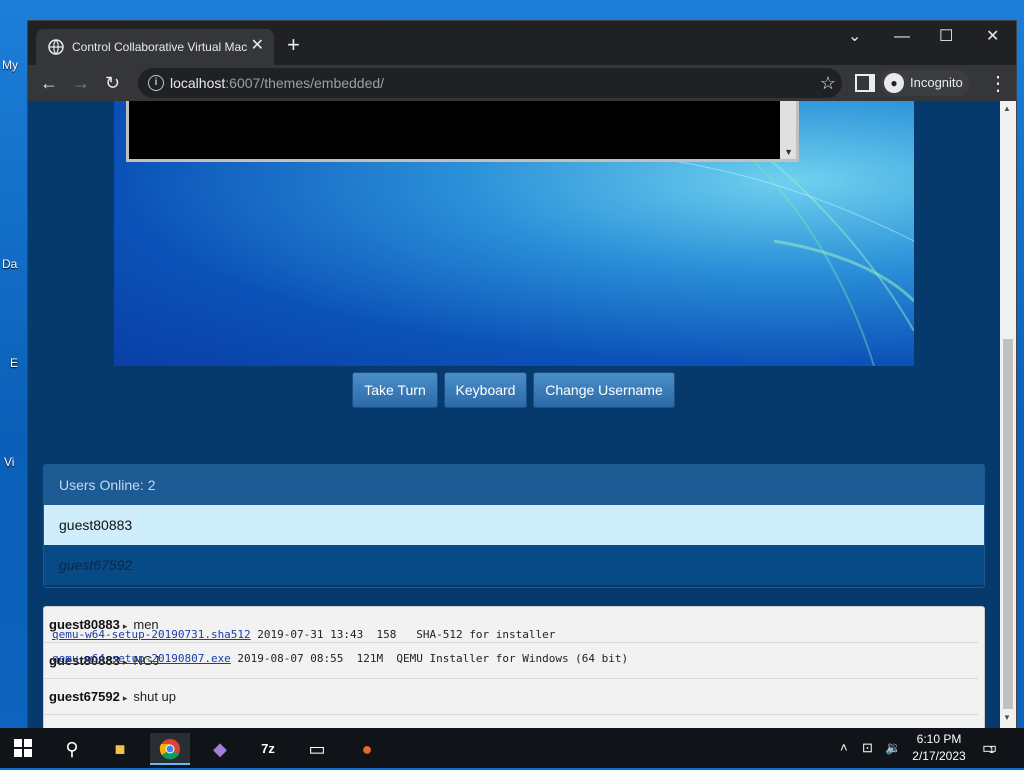 Image resolution: width=1024 pixels, height=770 pixels. I want to click on close-window-button: ✕, so click(992, 37).